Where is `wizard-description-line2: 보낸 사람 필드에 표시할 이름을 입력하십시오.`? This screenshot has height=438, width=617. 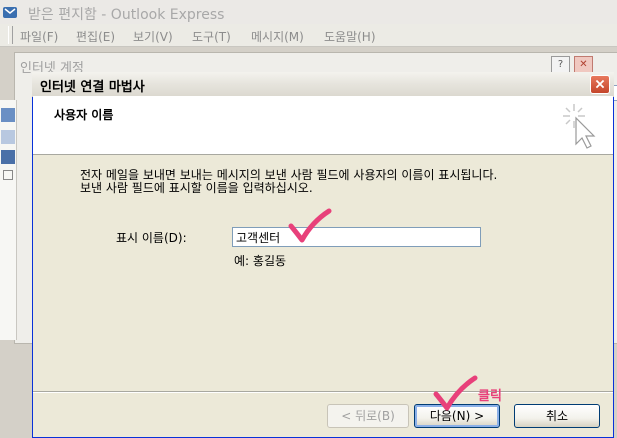 wizard-description-line2: 보낸 사람 필드에 표시할 이름을 입력하십시오. is located at coordinates (196, 188).